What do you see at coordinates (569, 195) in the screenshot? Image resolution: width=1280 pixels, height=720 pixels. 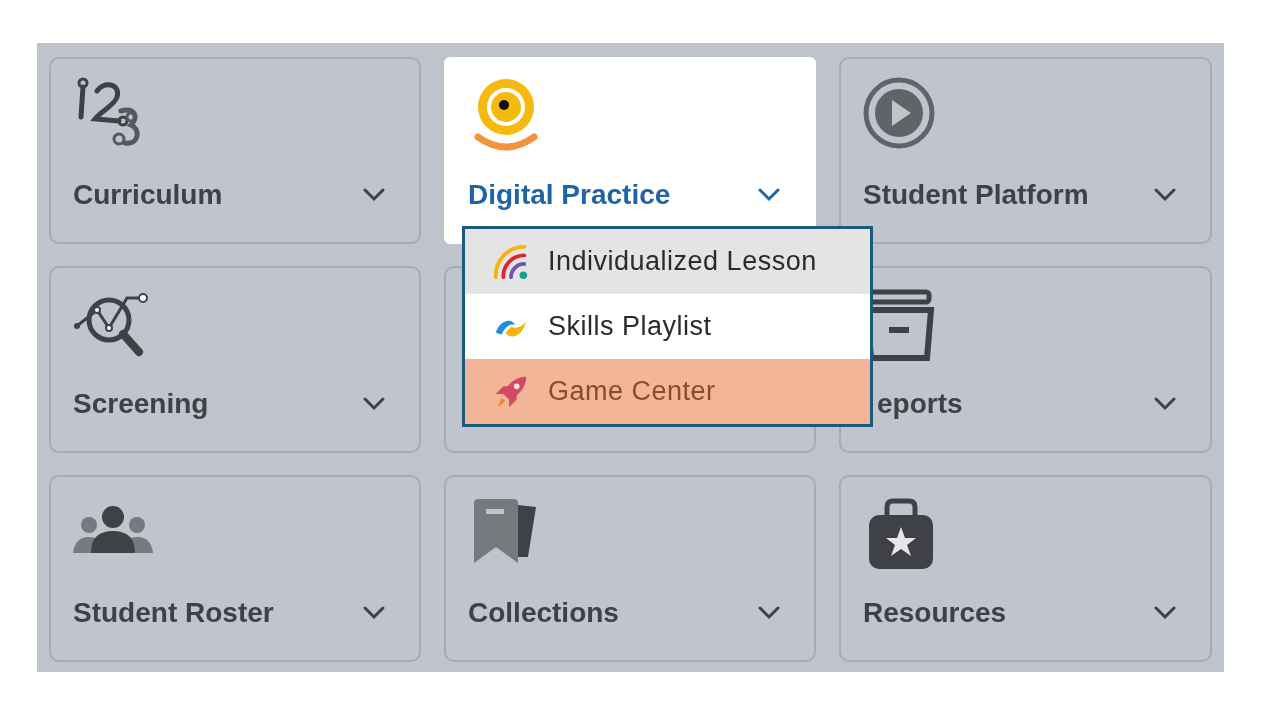 I see `card-title: Digital Practice` at bounding box center [569, 195].